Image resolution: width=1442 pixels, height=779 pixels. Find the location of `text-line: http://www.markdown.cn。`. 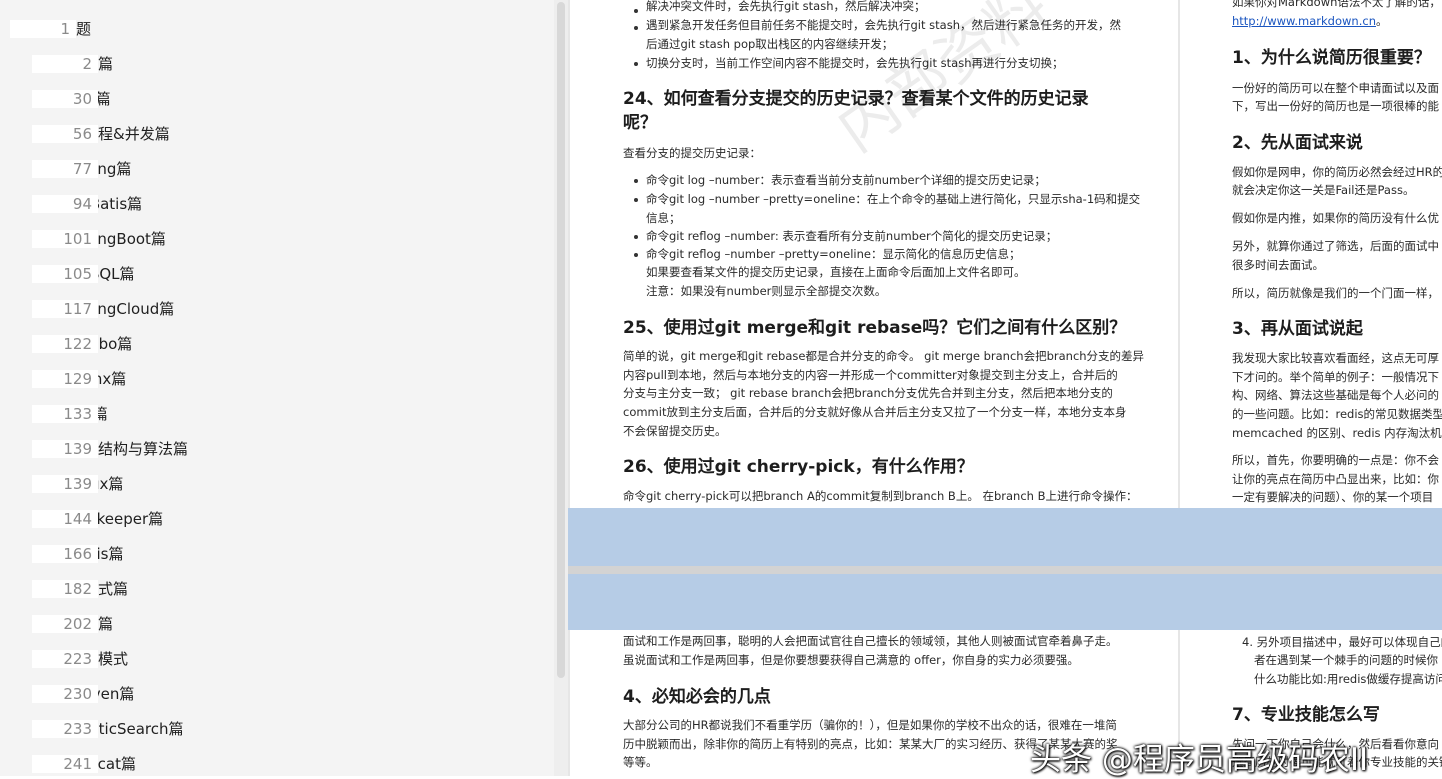

text-line: http://www.markdown.cn。 is located at coordinates (1309, 21).